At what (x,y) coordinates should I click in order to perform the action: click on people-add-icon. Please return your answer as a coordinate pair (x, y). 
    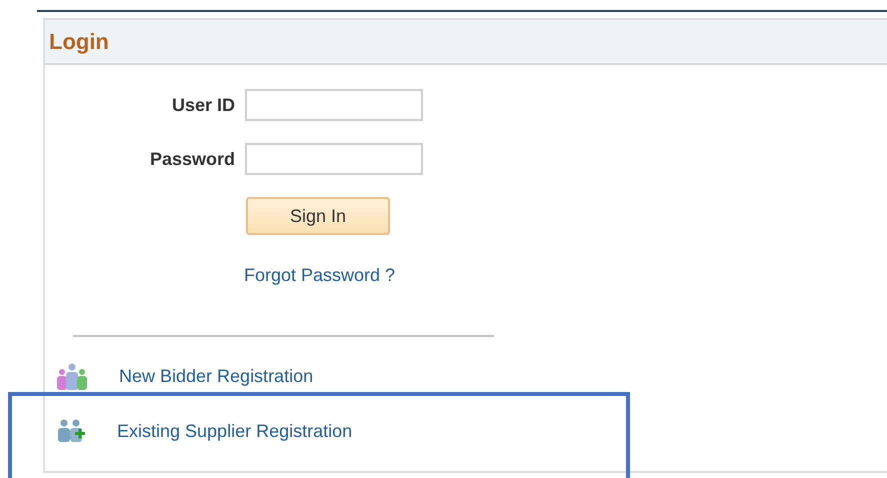
    Looking at the image, I should click on (71, 431).